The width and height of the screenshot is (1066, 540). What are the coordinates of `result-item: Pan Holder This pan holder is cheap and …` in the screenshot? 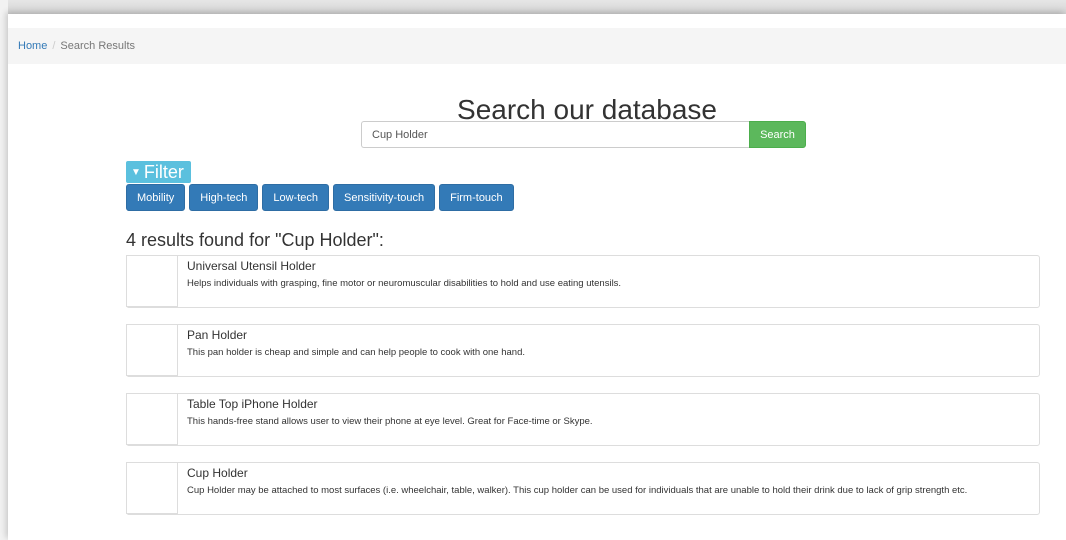 It's located at (583, 350).